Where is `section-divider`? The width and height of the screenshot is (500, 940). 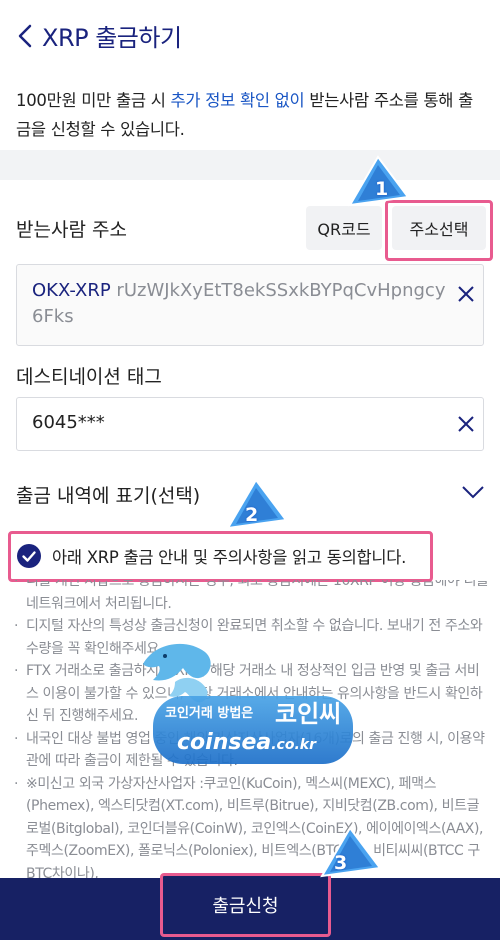 section-divider is located at coordinates (250, 165).